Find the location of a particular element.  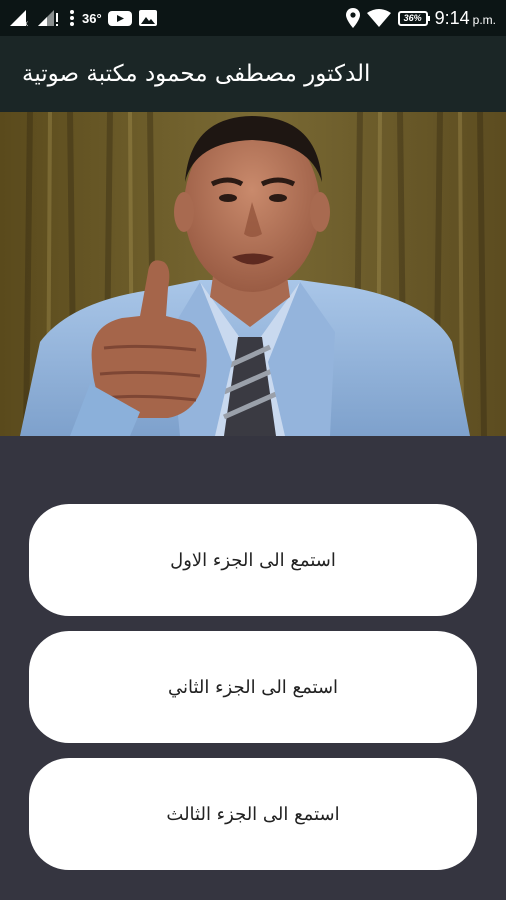

status-bar-left: x 36° is located at coordinates (84, 18).